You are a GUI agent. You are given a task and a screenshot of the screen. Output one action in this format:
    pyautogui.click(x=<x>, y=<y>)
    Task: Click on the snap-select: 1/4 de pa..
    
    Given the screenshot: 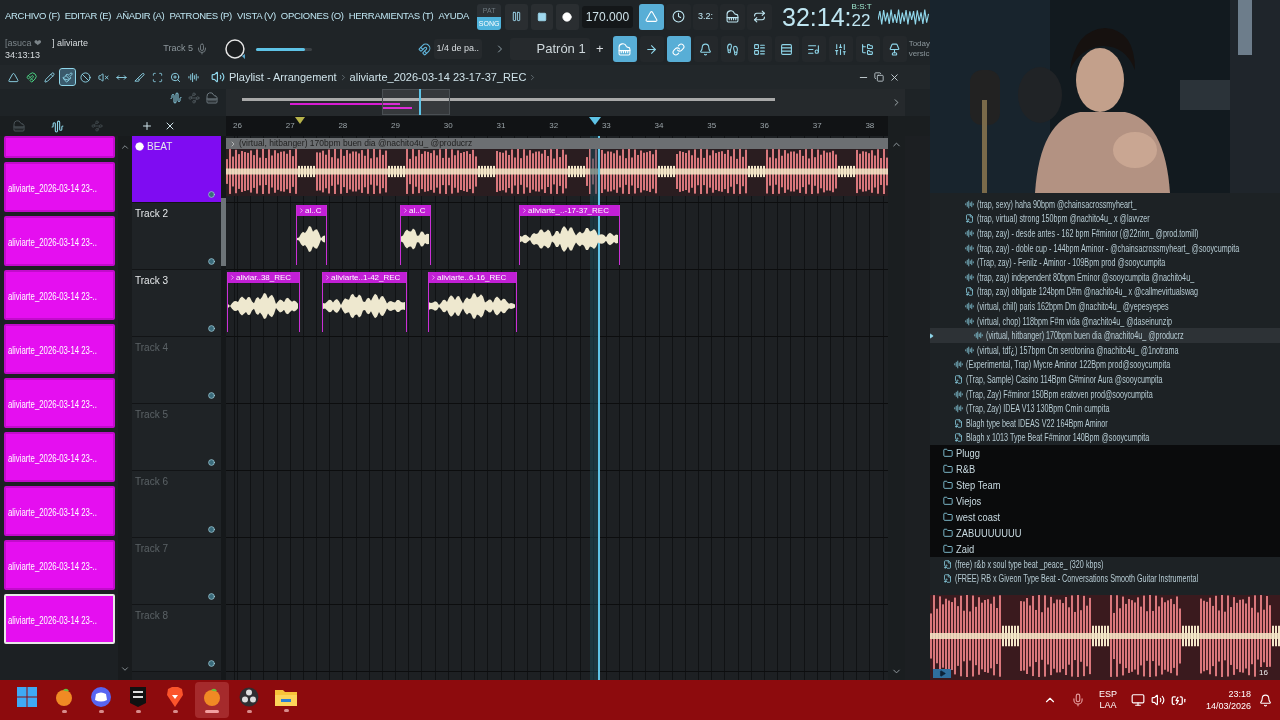 What is the action you would take?
    pyautogui.click(x=458, y=49)
    